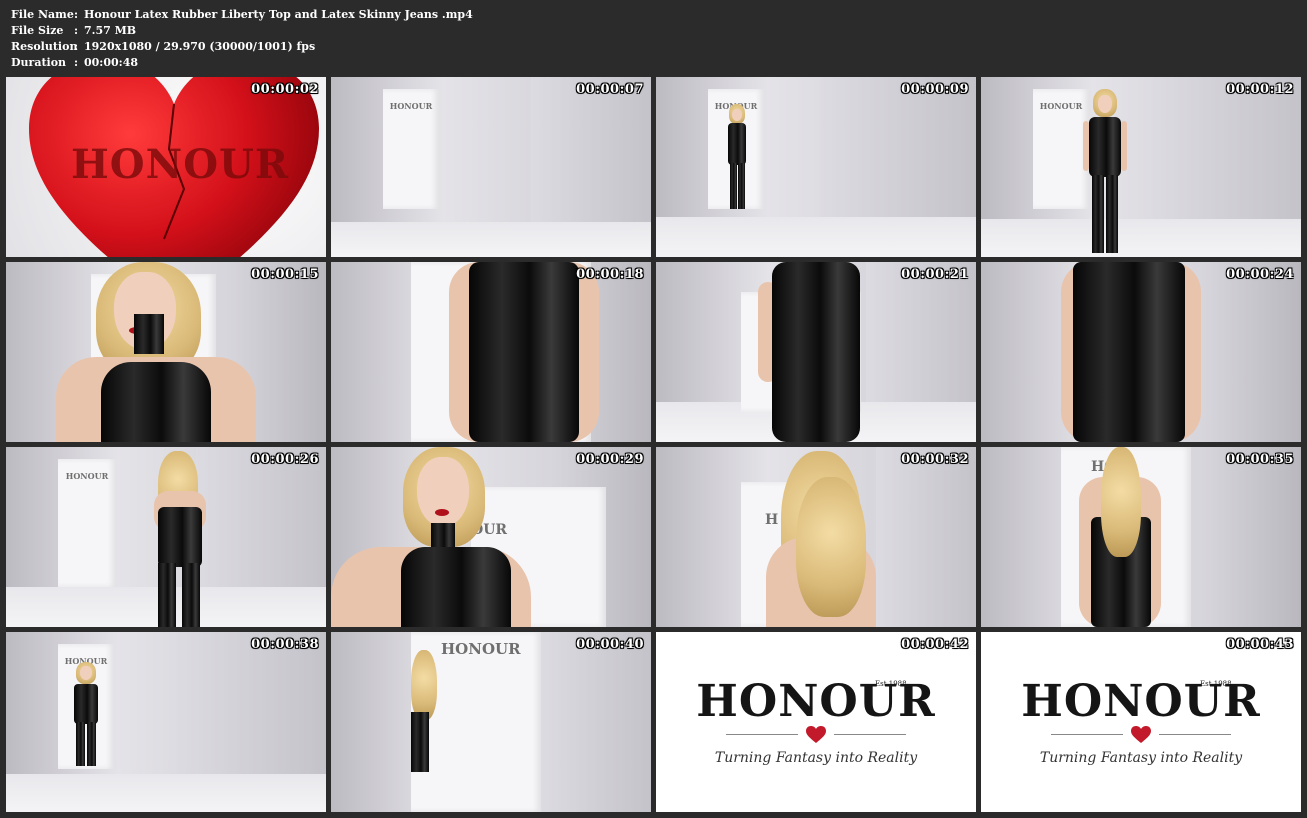 This screenshot has height=818, width=1307. What do you see at coordinates (242, 31) in the screenshot?
I see `file-size-row: File Size : 7.57 MB` at bounding box center [242, 31].